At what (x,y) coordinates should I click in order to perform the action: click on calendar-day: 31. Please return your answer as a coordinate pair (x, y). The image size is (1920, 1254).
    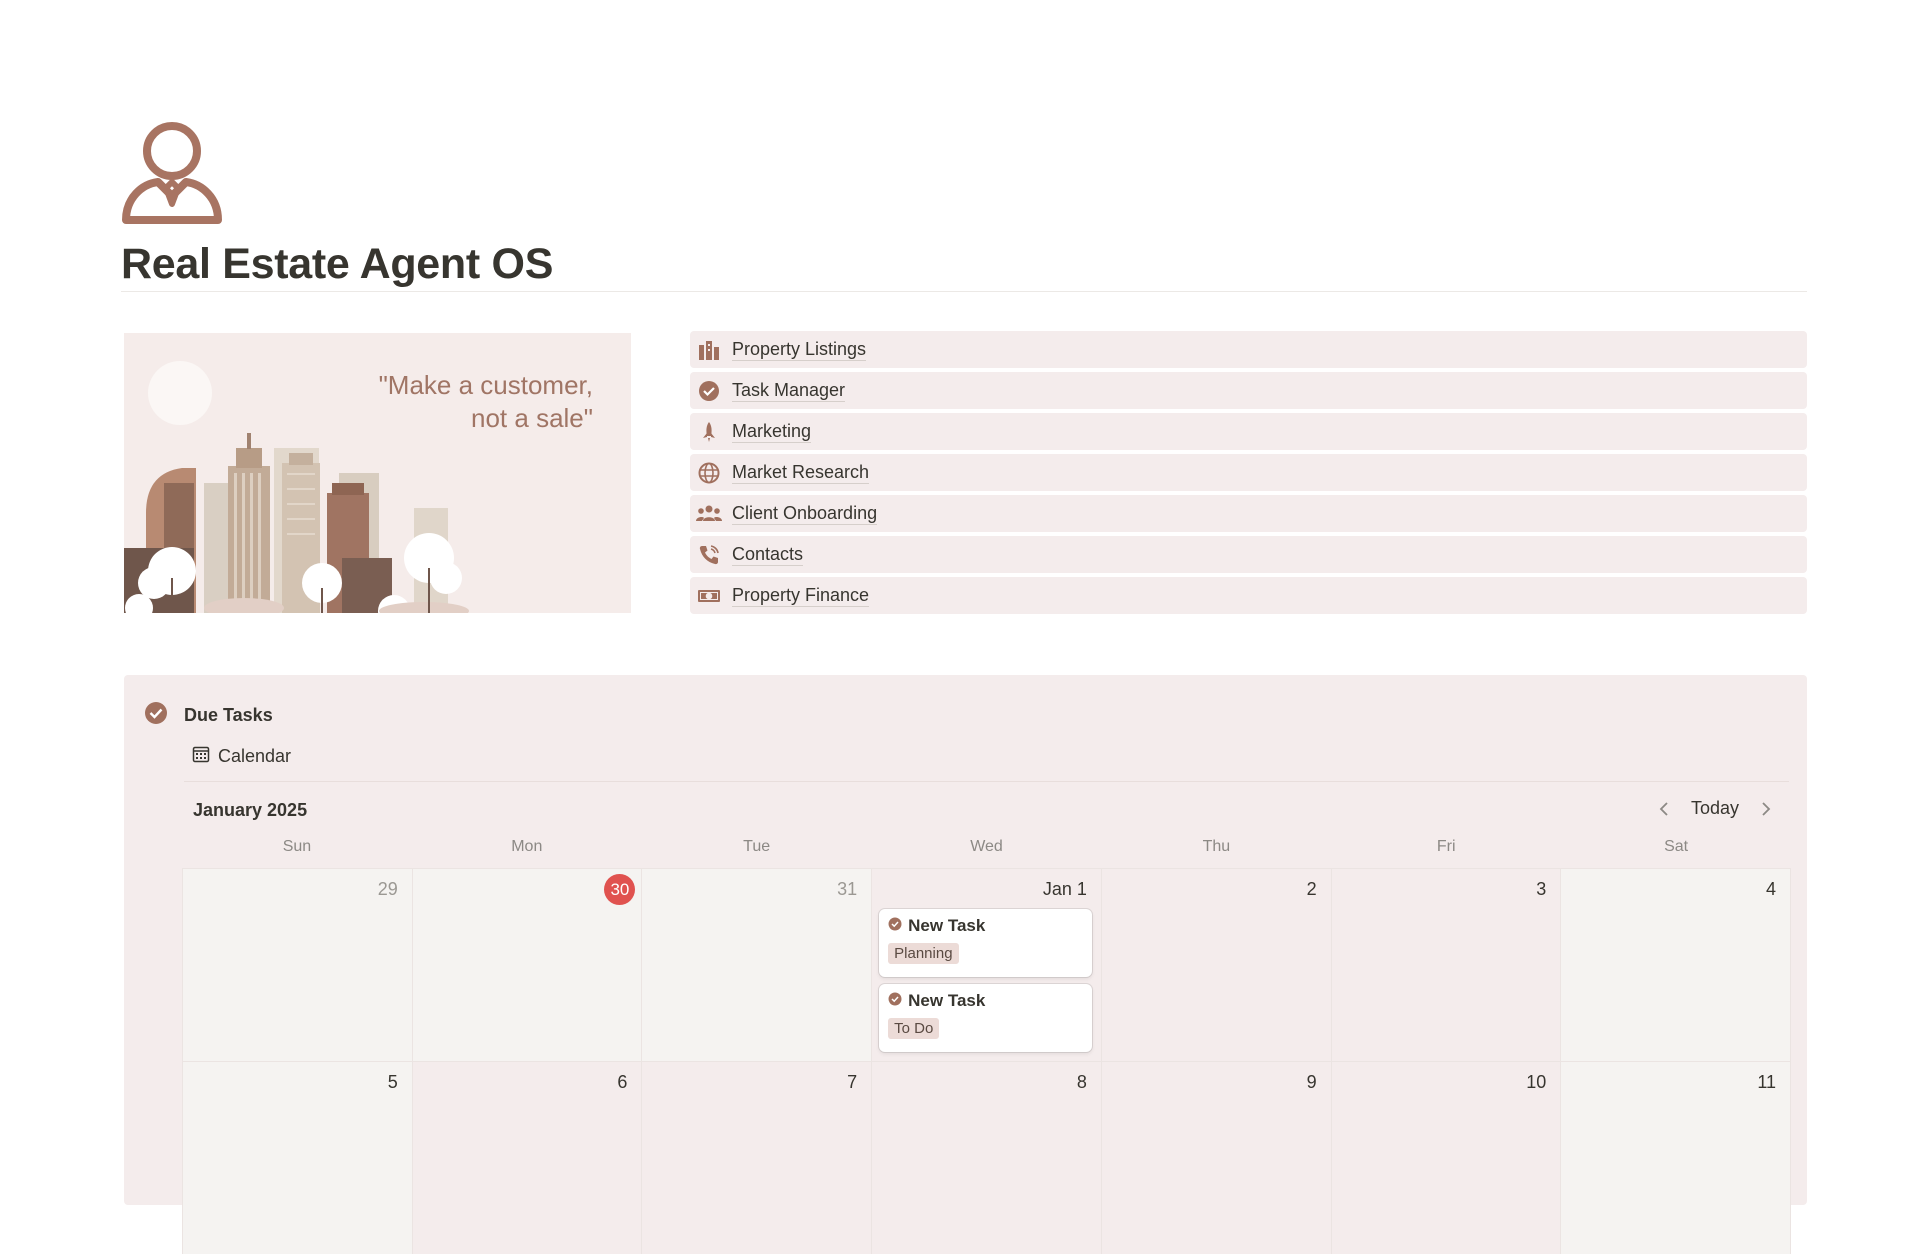
    Looking at the image, I should click on (756, 965).